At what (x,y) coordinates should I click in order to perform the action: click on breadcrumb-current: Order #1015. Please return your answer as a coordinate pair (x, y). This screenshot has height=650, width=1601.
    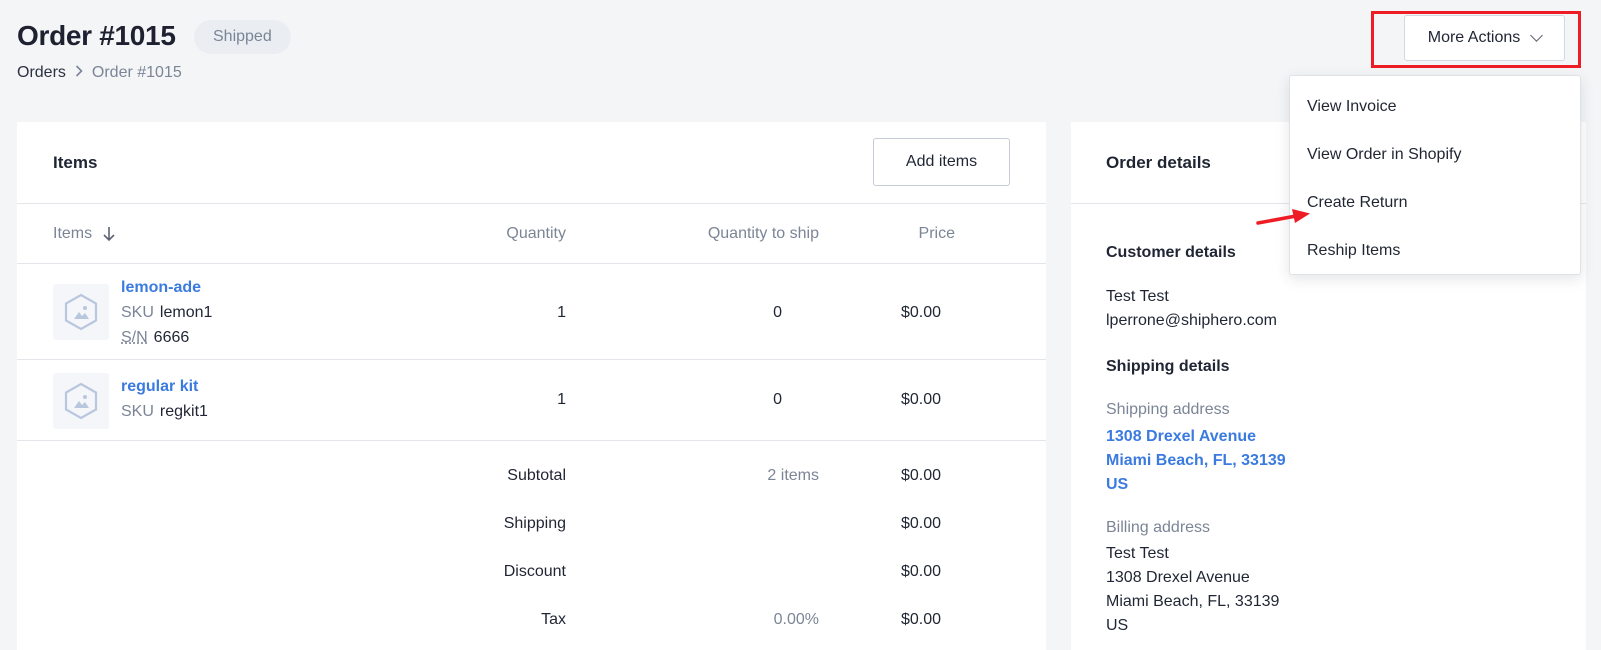
    Looking at the image, I should click on (136, 72).